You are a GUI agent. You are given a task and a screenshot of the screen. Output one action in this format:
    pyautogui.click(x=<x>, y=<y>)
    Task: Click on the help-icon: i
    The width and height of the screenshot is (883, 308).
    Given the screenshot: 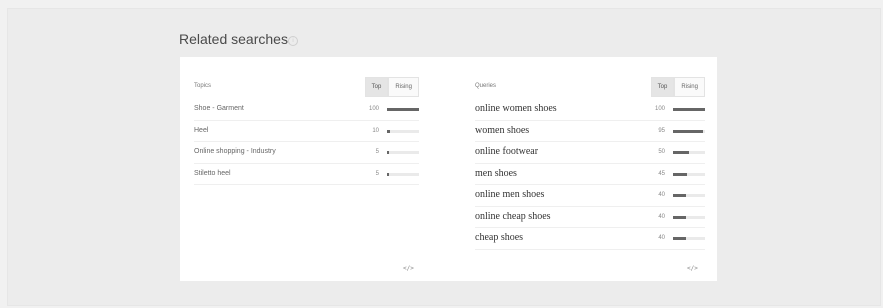 What is the action you would take?
    pyautogui.click(x=293, y=41)
    